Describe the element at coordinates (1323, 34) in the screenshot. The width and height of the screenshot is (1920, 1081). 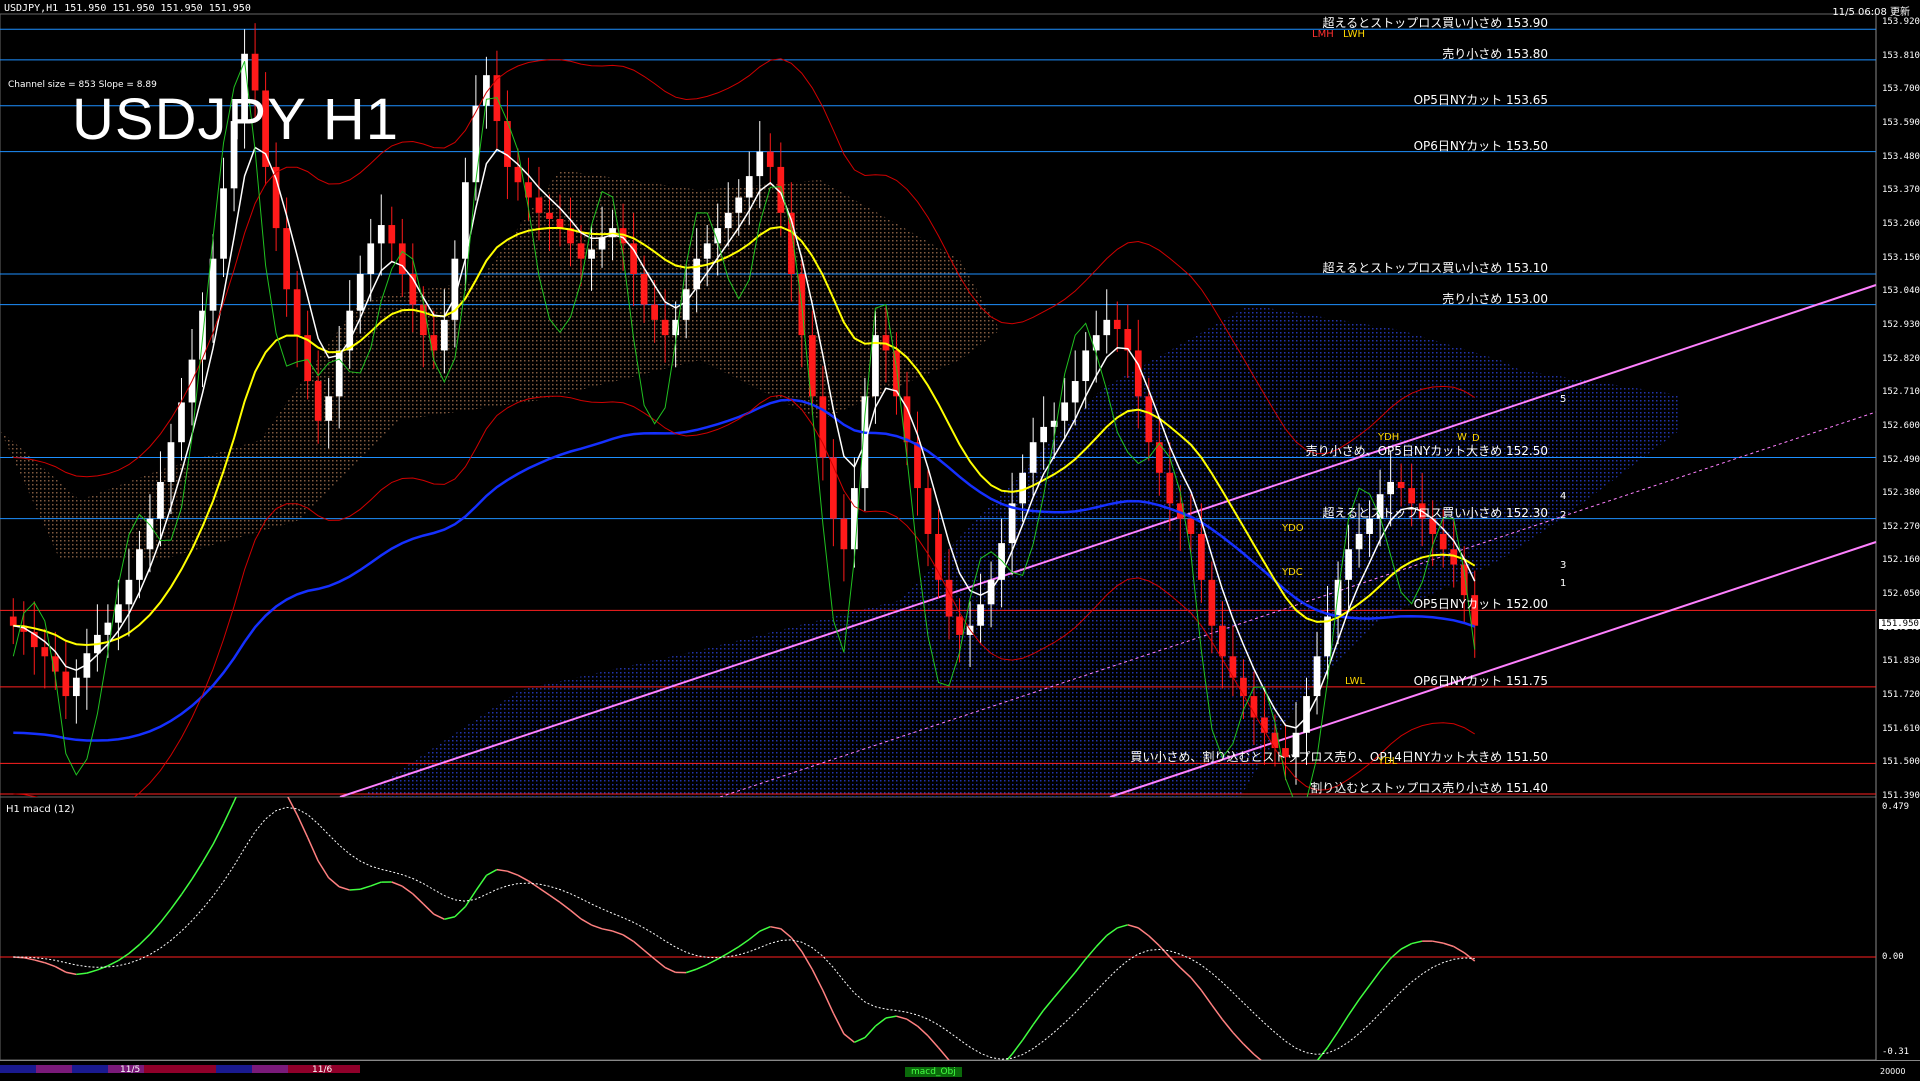
I see `lmh-label: LMH` at that location.